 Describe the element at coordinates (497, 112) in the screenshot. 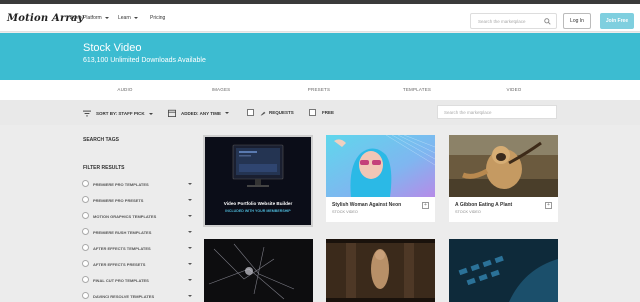

I see `marketplace-search-input: Search the marketplace` at that location.